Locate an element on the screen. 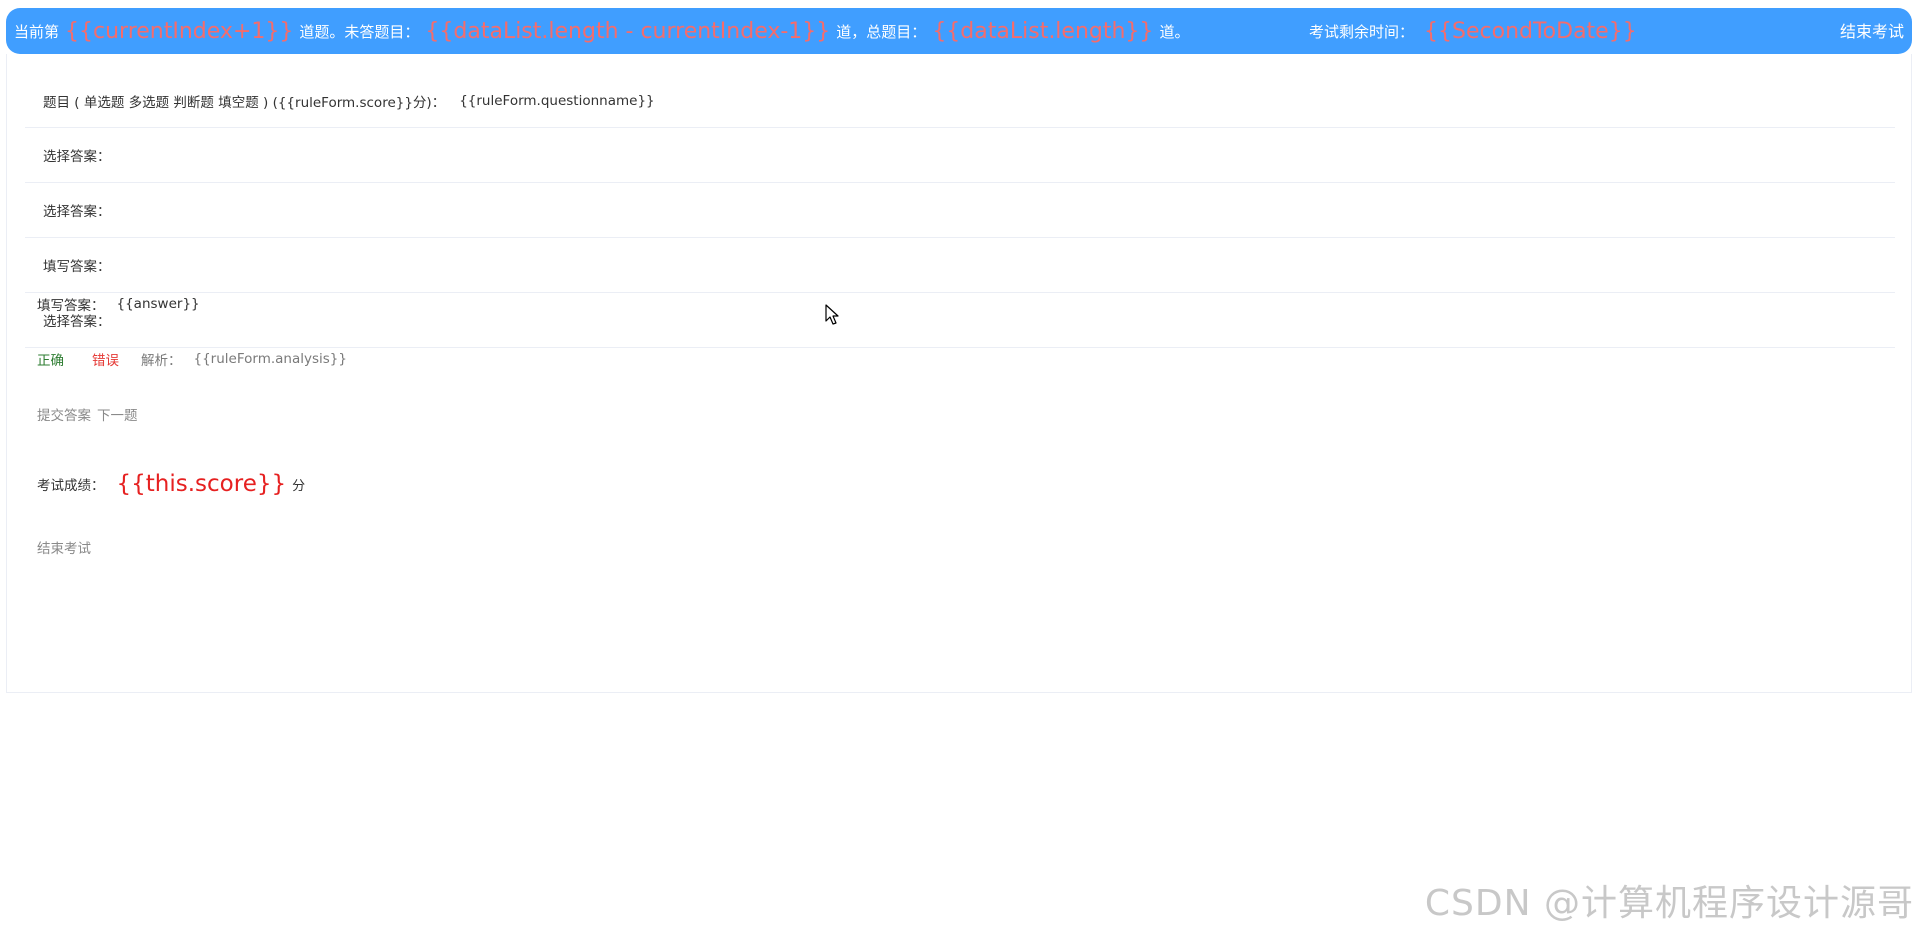 The width and height of the screenshot is (1918, 934). answer-label: 填写答案： is located at coordinates (77, 267).